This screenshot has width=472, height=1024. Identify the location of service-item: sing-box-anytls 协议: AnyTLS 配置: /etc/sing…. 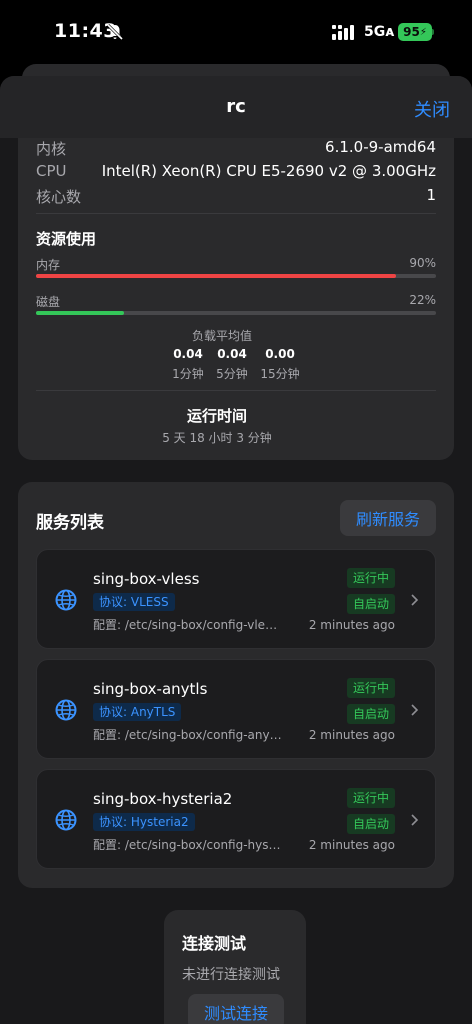
(236, 709).